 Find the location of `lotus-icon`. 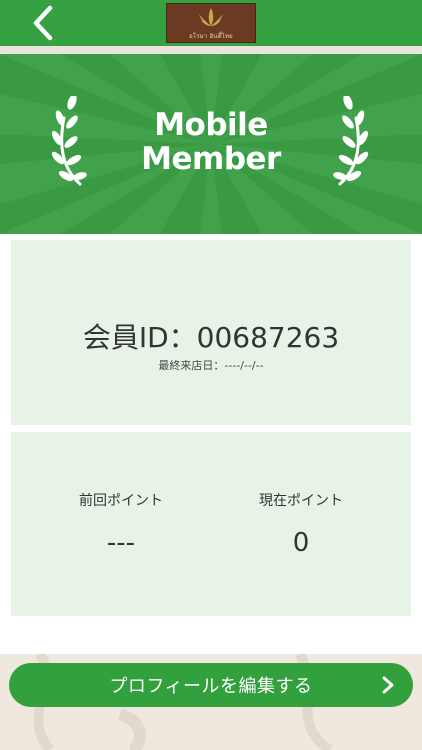

lotus-icon is located at coordinates (211, 16).